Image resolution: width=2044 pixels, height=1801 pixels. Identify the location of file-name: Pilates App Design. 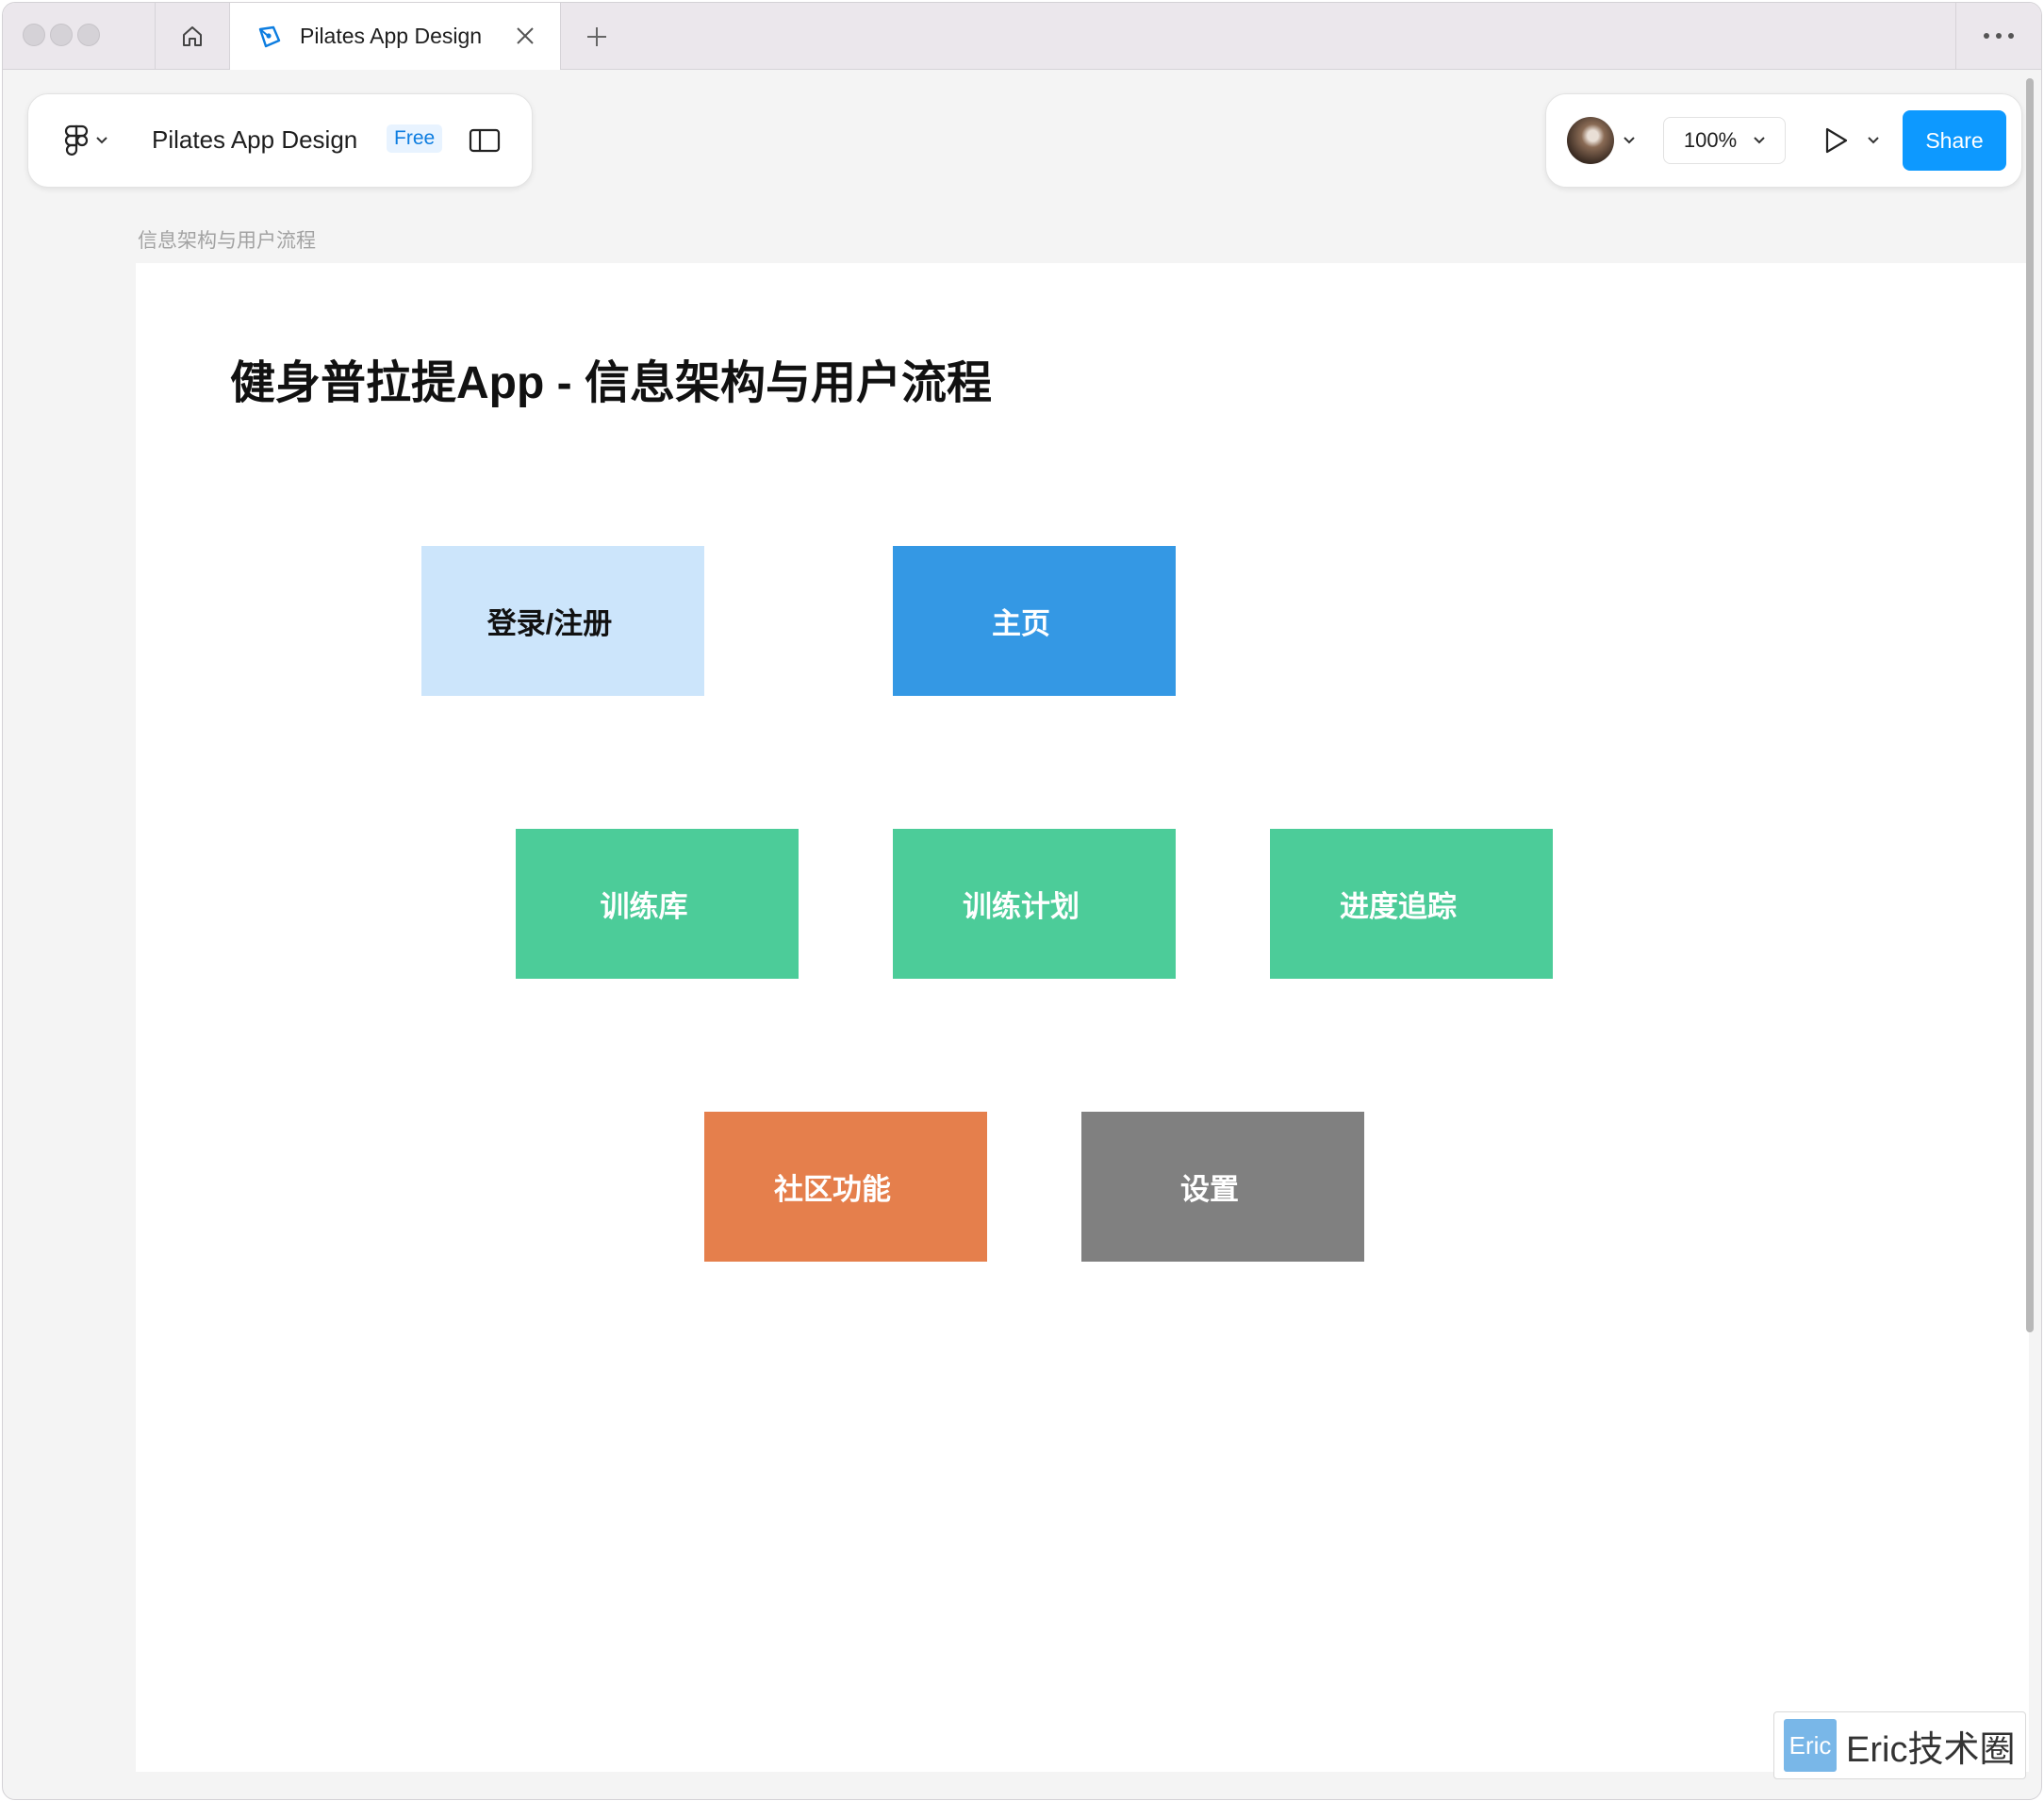
(255, 139).